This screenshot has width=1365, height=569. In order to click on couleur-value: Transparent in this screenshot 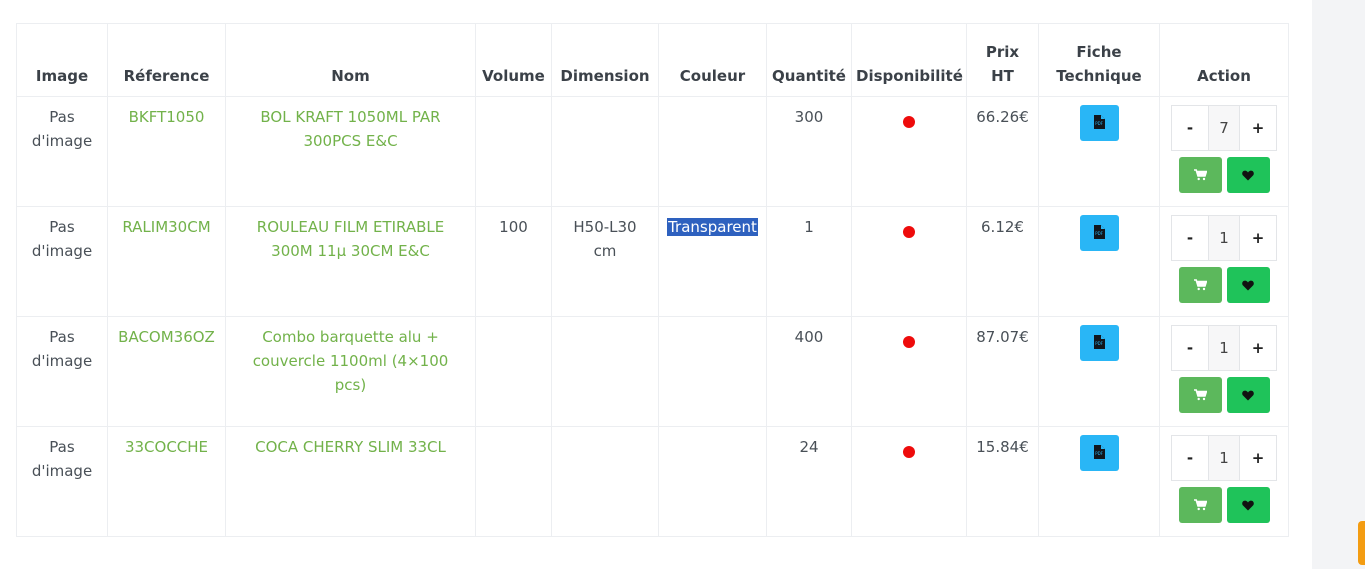, I will do `click(712, 227)`.